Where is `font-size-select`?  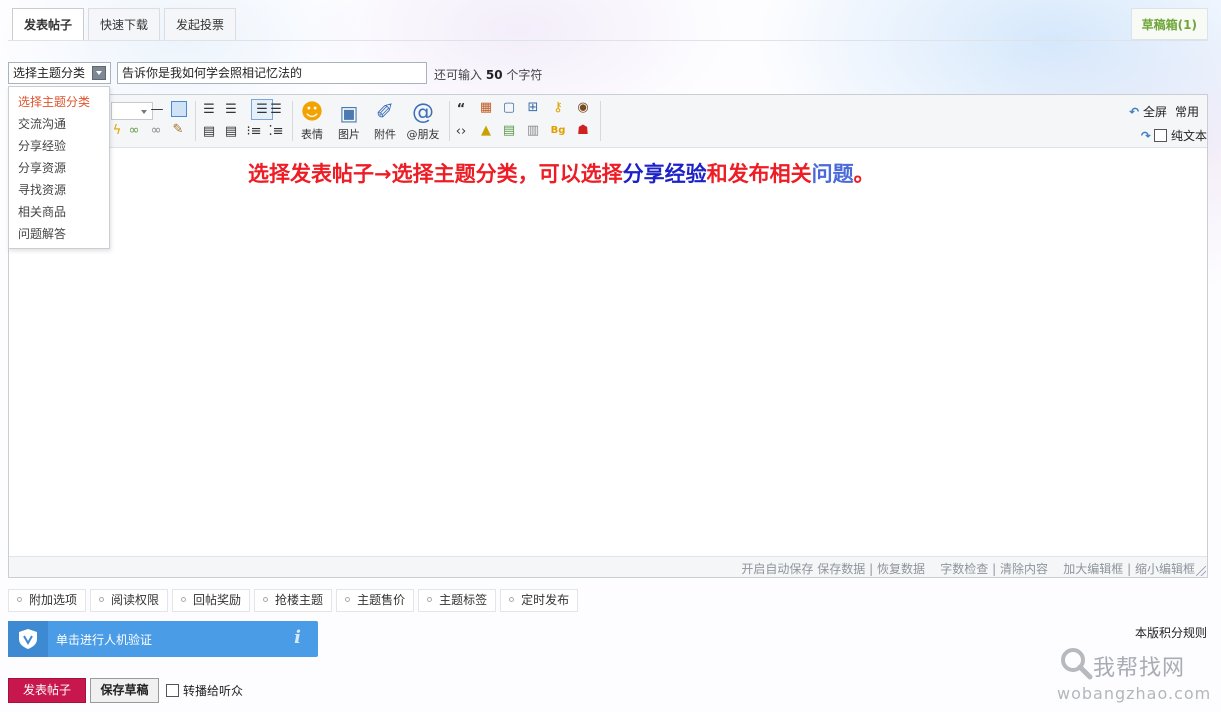 font-size-select is located at coordinates (132, 111).